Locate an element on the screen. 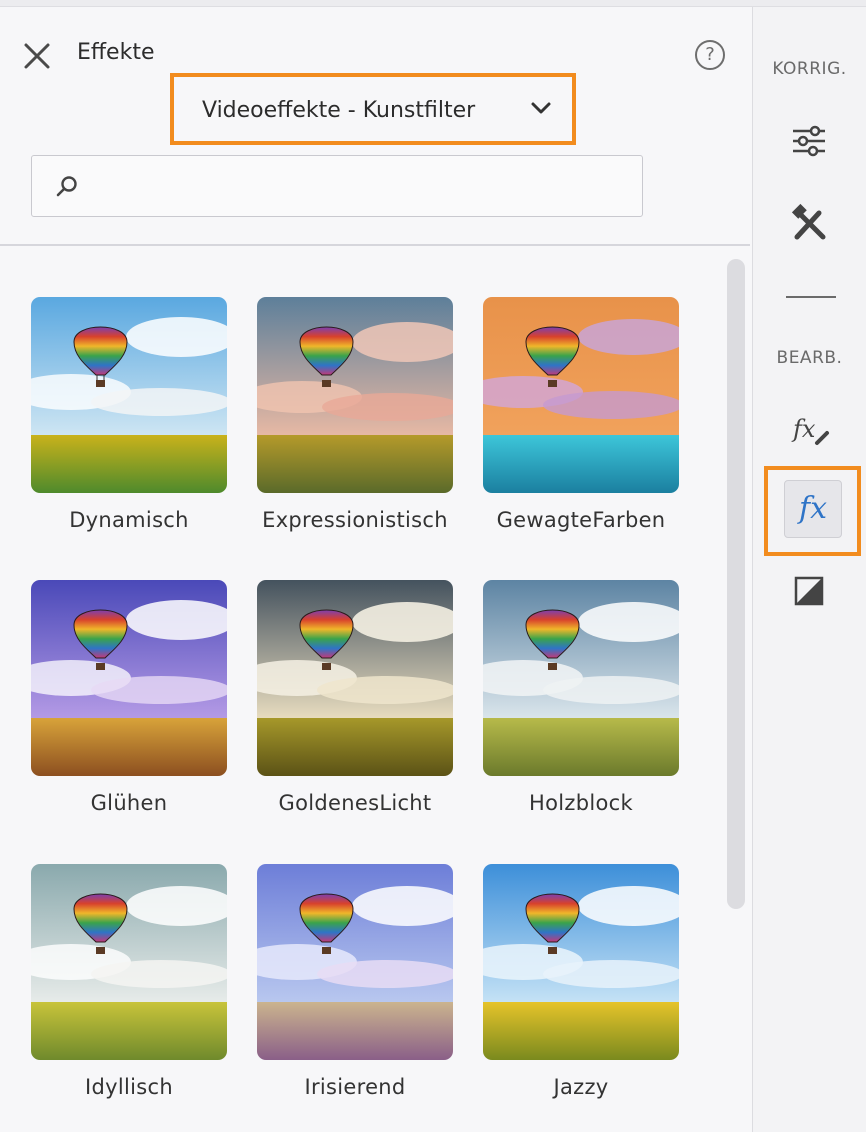 The width and height of the screenshot is (866, 1132). fx-edit-button: fx is located at coordinates (809, 429).